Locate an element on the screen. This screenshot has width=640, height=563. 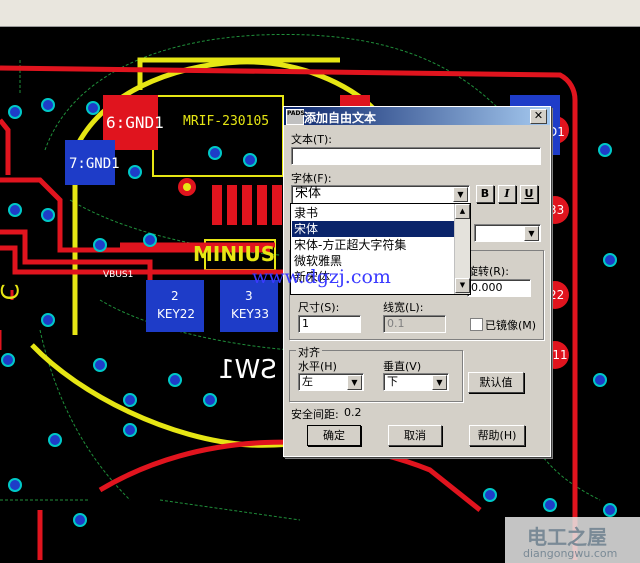
close-icon: ✕ is located at coordinates (538, 116).